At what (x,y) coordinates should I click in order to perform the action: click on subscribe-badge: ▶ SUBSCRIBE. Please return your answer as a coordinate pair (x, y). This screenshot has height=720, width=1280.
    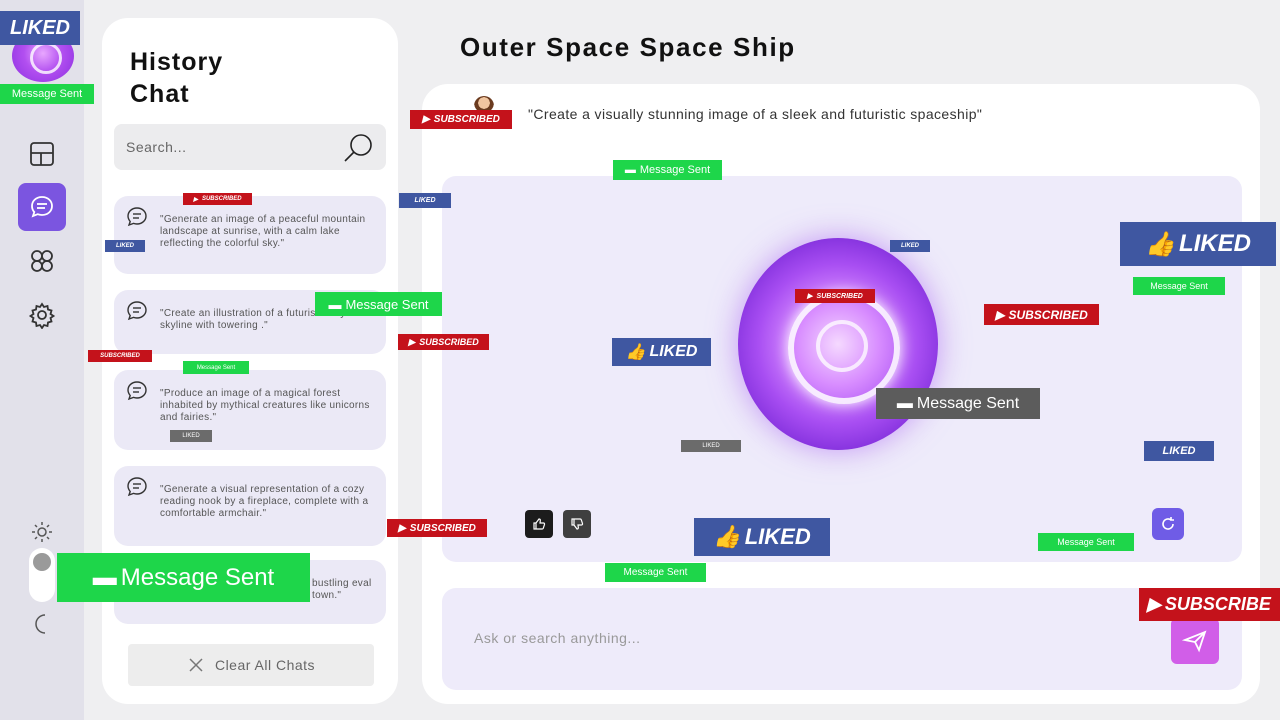
    Looking at the image, I should click on (1209, 604).